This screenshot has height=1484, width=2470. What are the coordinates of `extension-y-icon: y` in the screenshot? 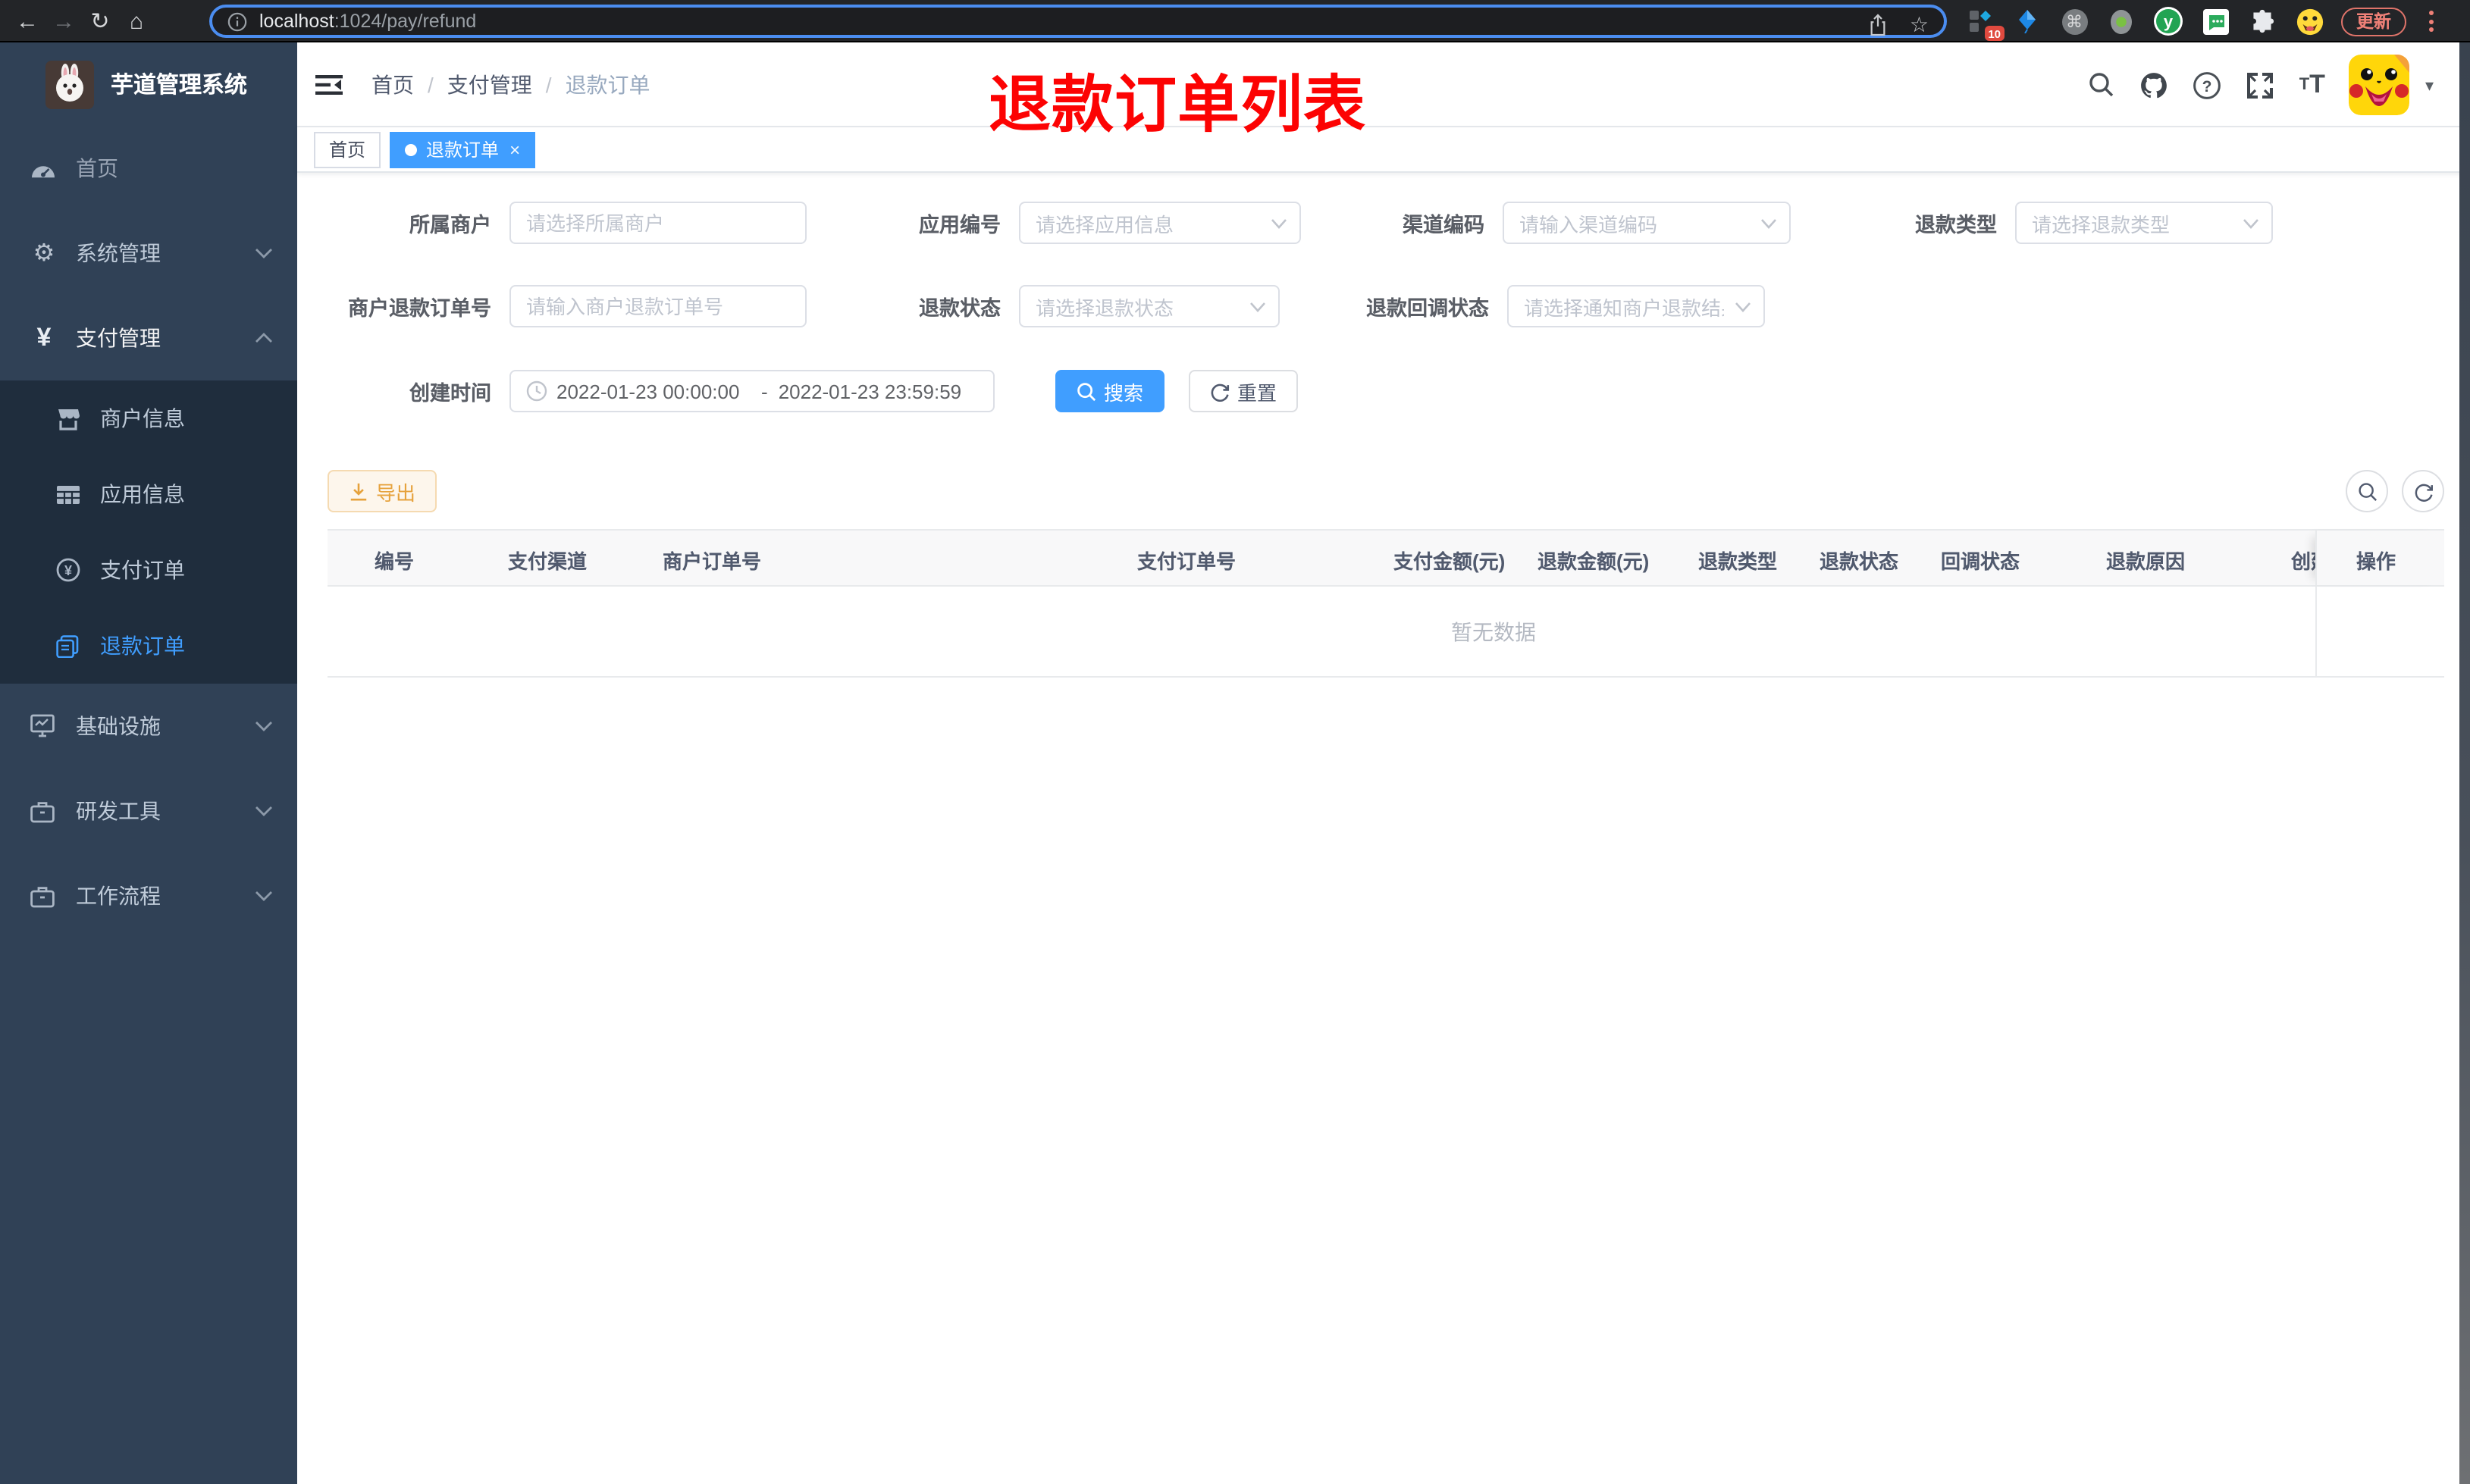 It's located at (2168, 21).